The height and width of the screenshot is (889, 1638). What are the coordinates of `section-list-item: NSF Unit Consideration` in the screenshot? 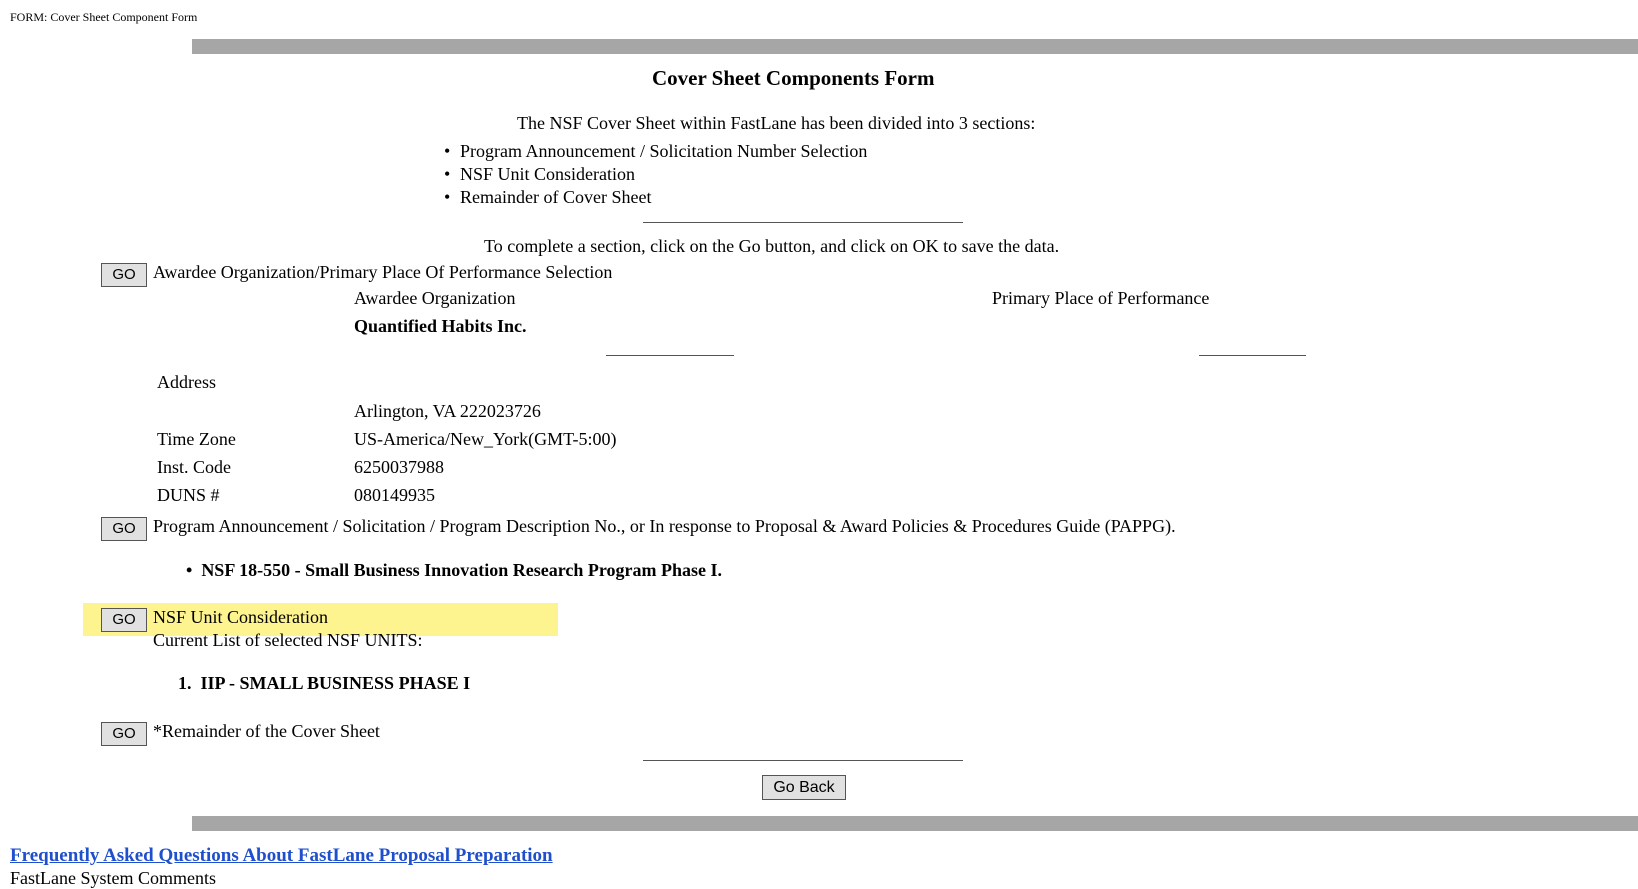 It's located at (655, 174).